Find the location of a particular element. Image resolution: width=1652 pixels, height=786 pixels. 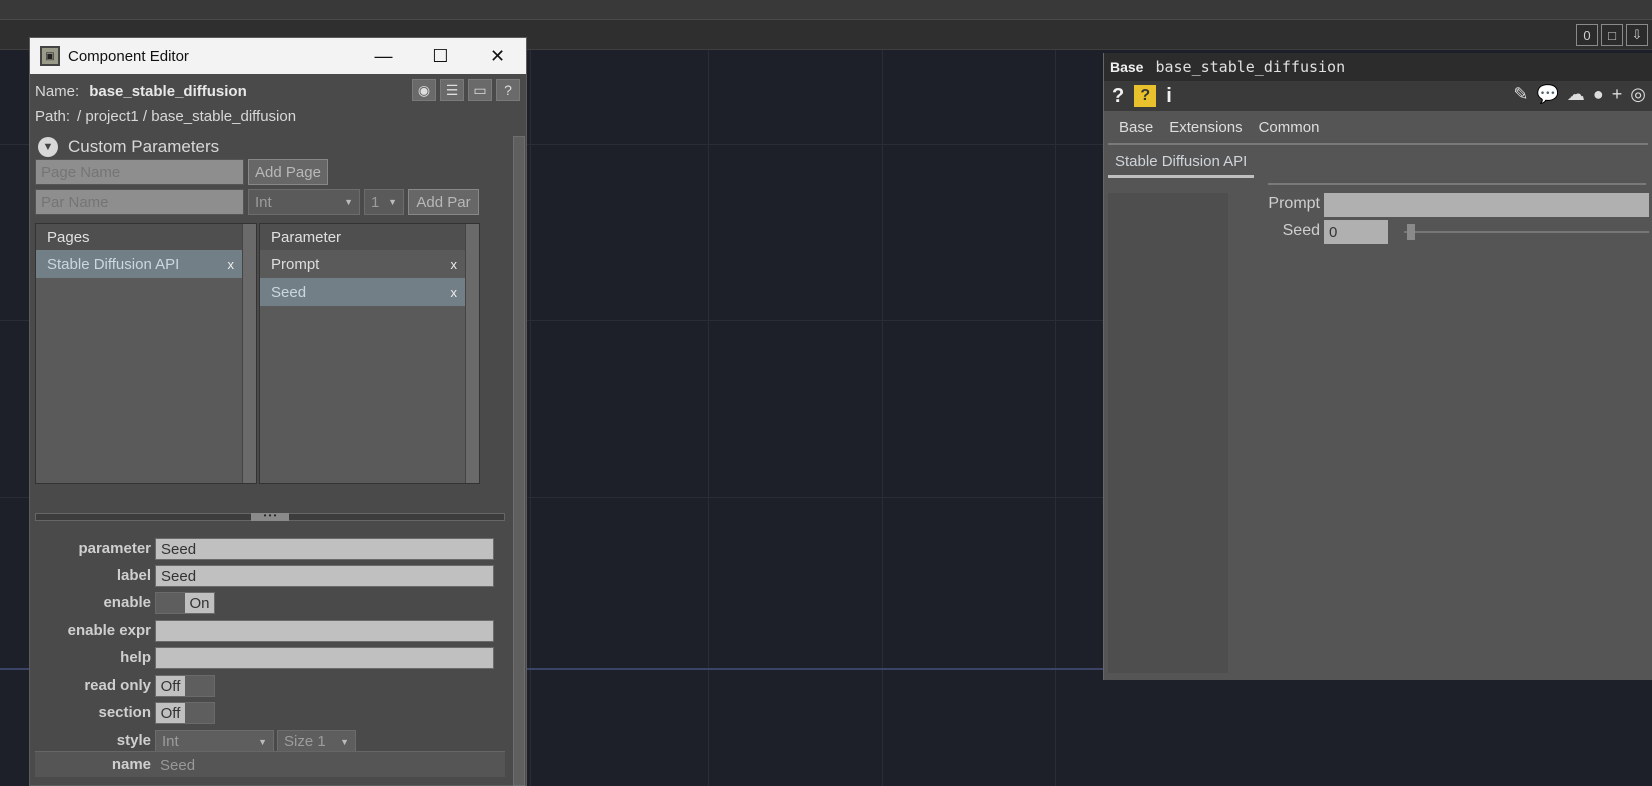

parameter-item: Seed x is located at coordinates (362, 292).